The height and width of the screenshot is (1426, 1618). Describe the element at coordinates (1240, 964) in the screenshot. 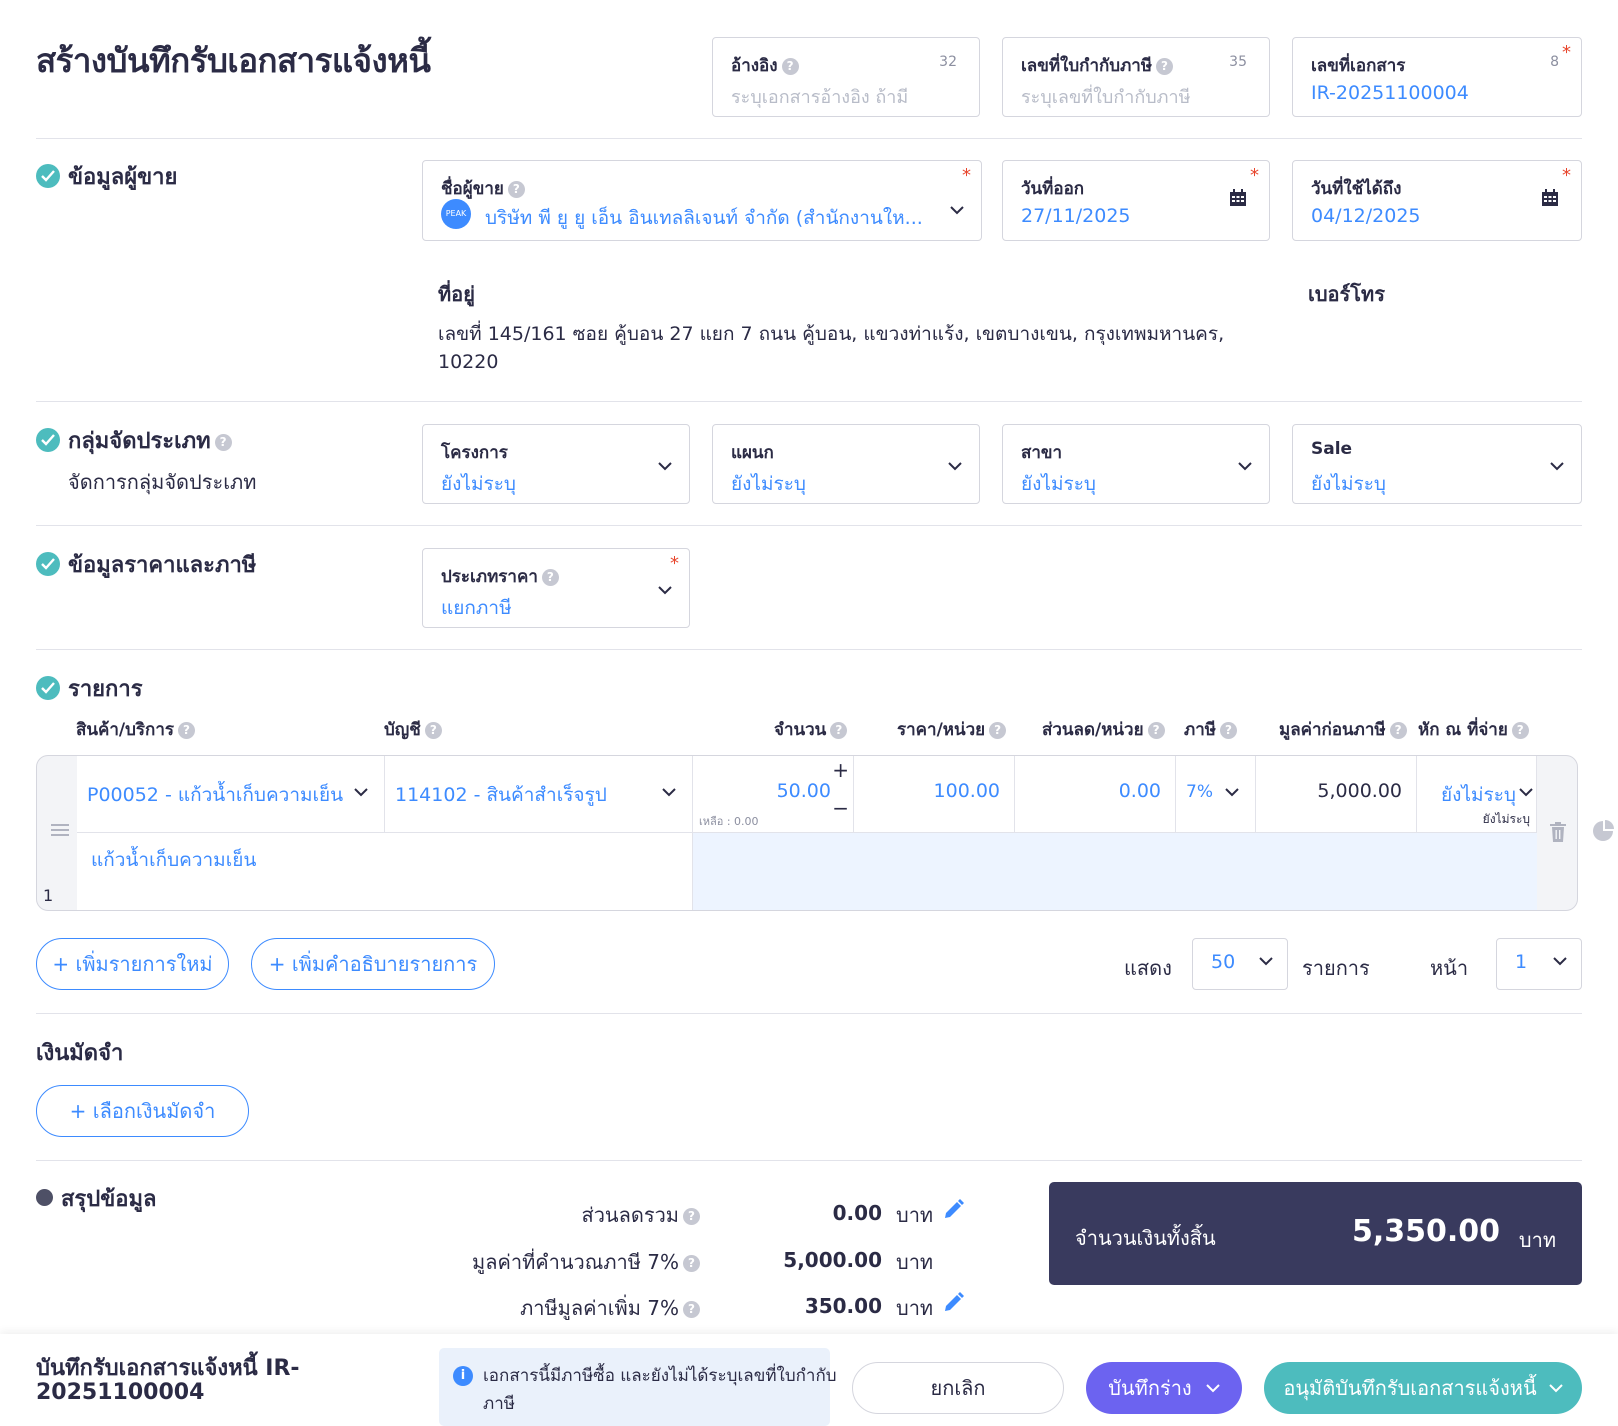

I see `page-size-select: 50` at that location.